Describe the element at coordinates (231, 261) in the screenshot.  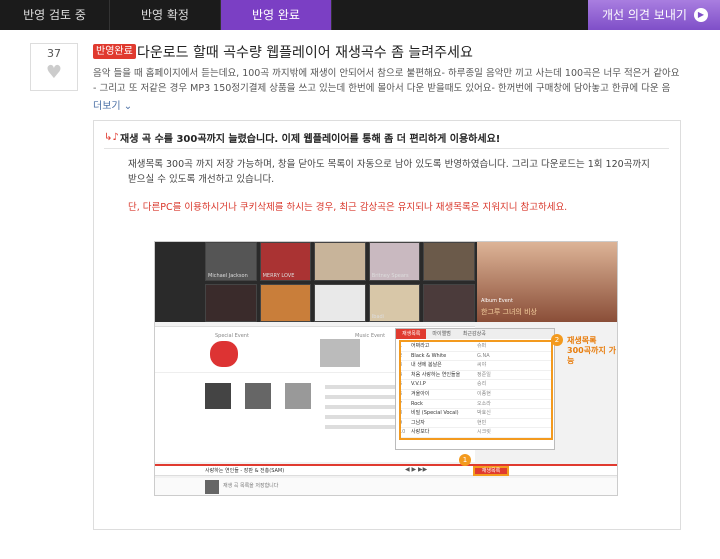
I see `album-tile: Michael Jackson` at that location.